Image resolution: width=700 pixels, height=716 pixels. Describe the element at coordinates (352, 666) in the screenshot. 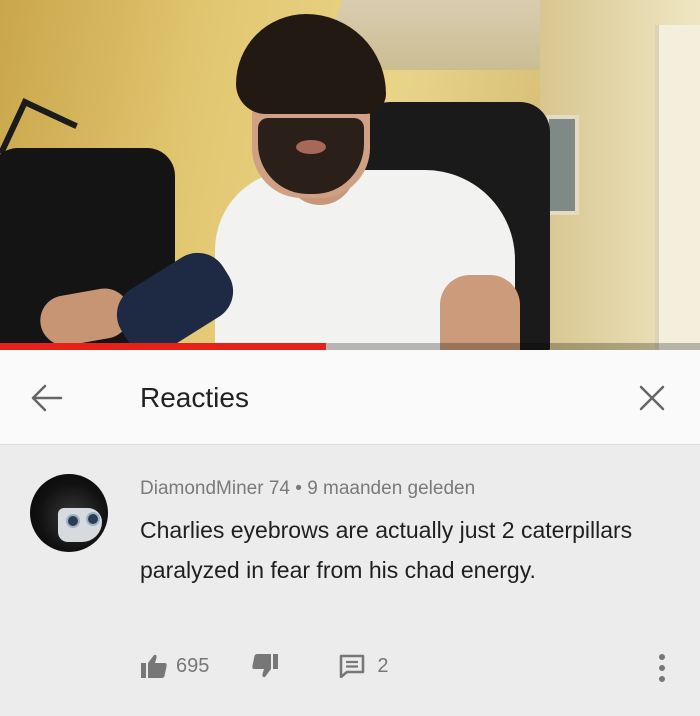

I see `reply-icon` at that location.